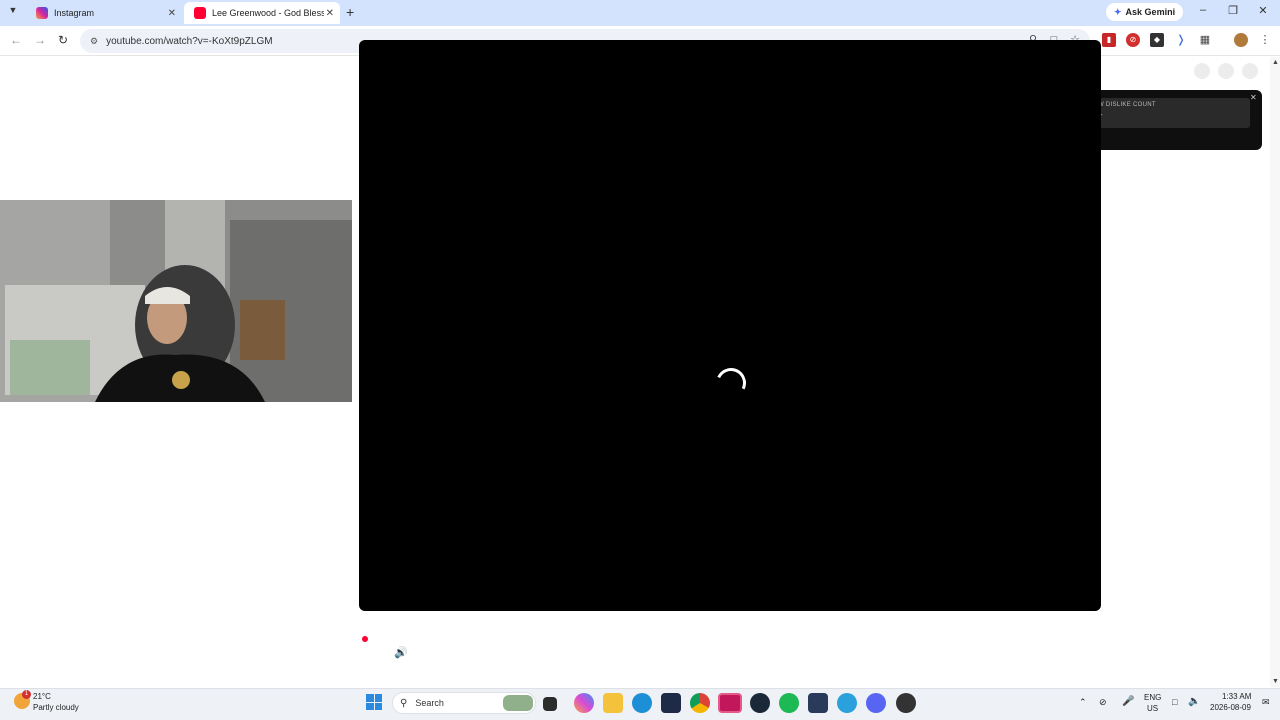 The width and height of the screenshot is (1280, 720). Describe the element at coordinates (16, 40) in the screenshot. I see `back-icon: ←` at that location.